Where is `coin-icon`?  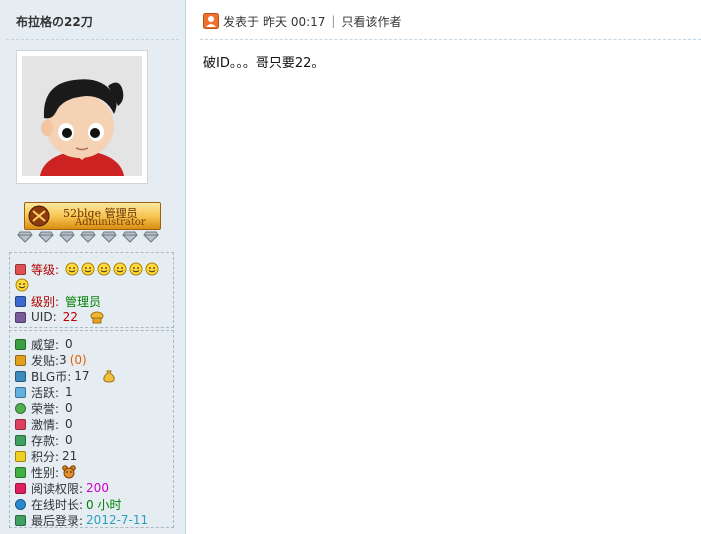
coin-icon is located at coordinates (20, 376).